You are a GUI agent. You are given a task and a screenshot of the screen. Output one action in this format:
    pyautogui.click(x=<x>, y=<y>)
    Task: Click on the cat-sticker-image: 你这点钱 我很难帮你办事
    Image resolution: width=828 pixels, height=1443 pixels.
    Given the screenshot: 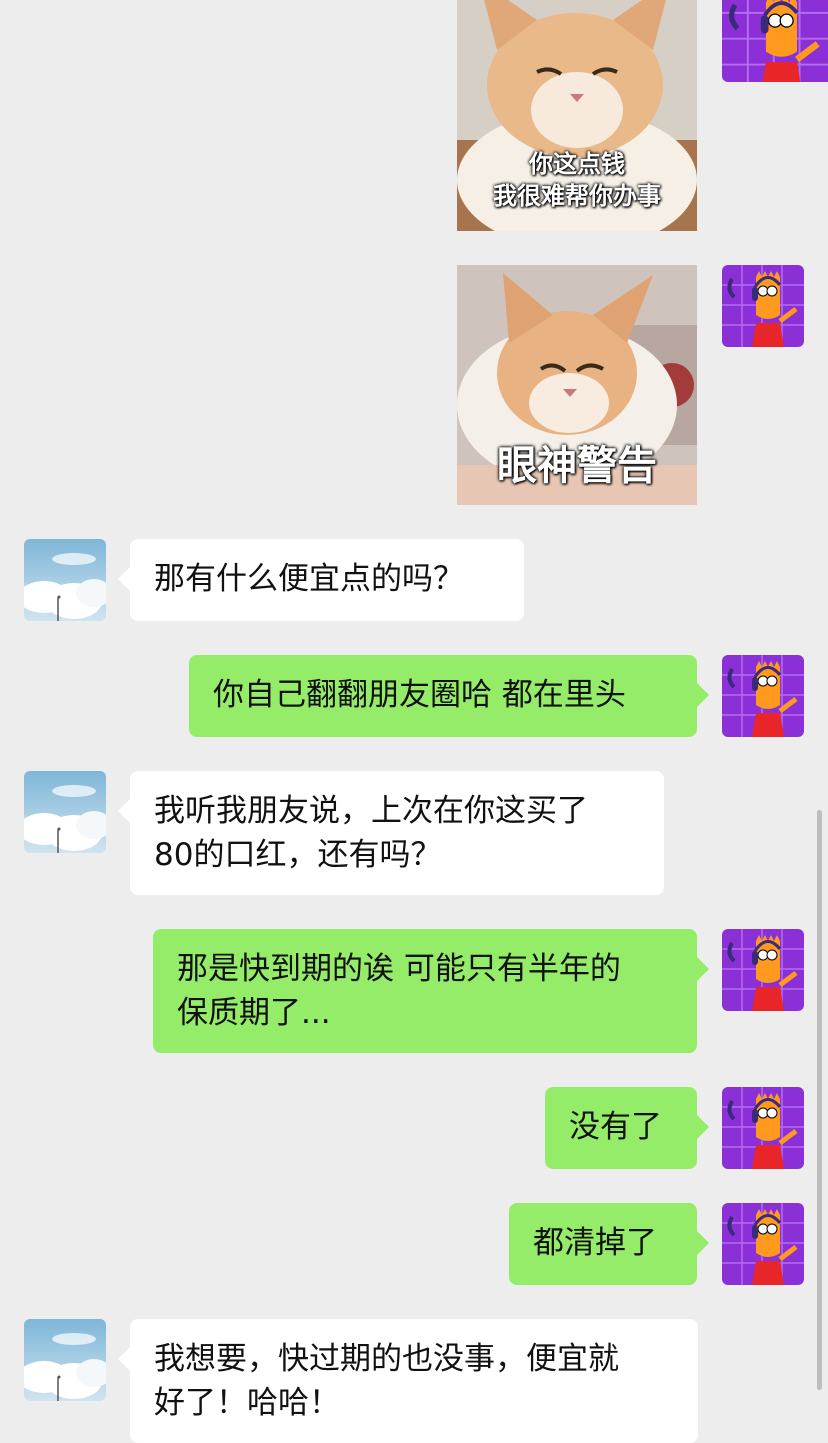 What is the action you would take?
    pyautogui.click(x=577, y=115)
    